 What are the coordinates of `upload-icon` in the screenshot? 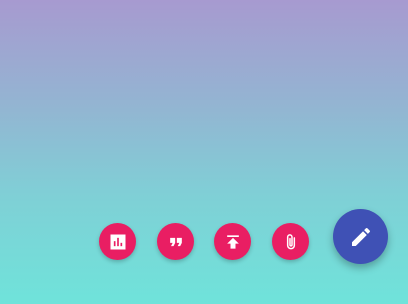 It's located at (232, 241).